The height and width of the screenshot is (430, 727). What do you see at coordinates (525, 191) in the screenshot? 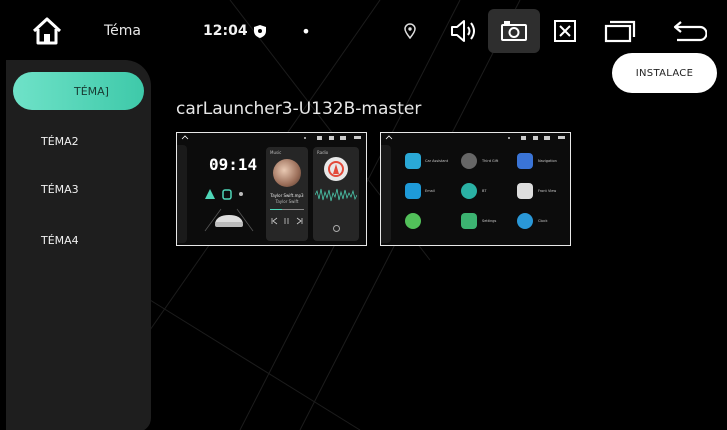
I see `front-view-icon` at bounding box center [525, 191].